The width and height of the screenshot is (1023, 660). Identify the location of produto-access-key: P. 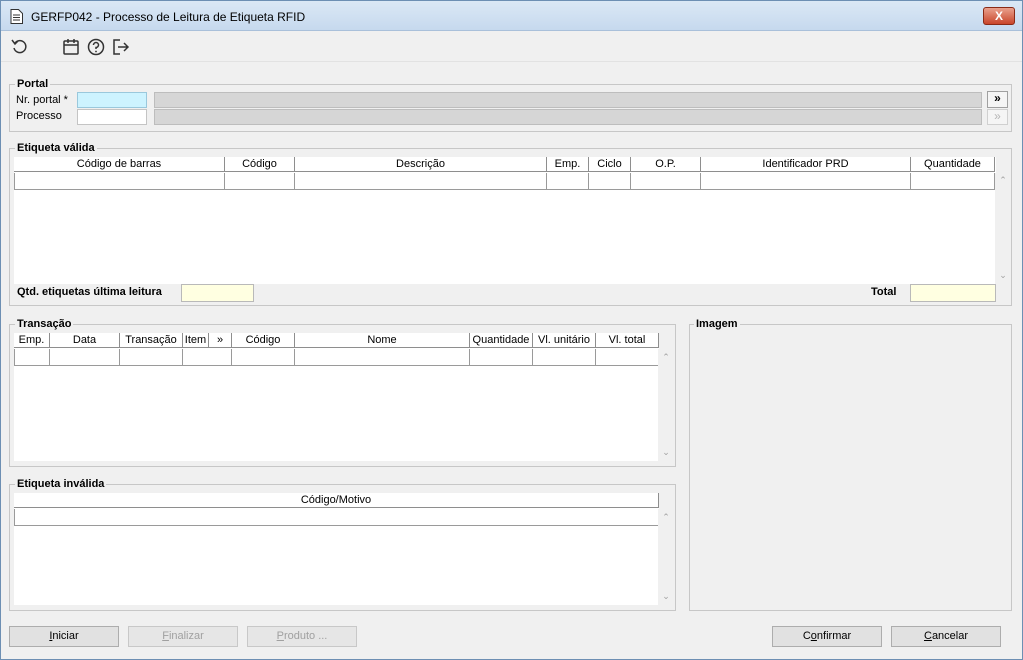
(280, 636).